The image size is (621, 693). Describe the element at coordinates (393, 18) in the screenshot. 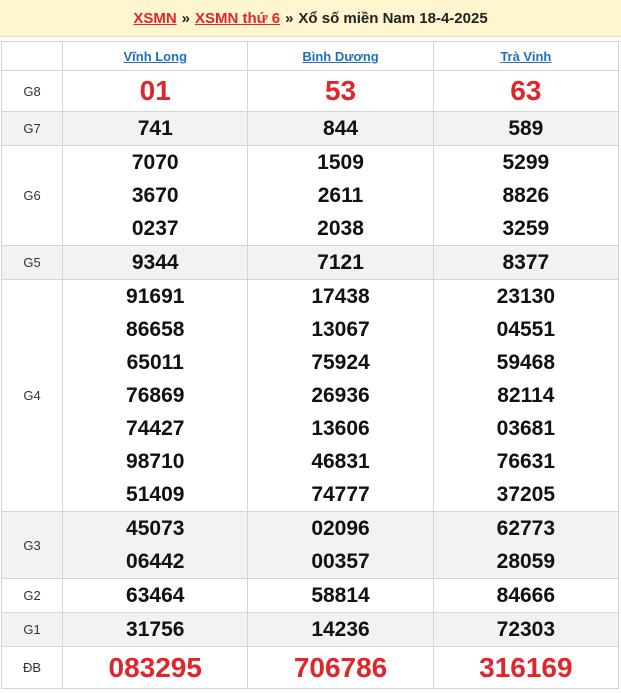

I see `page-title: Xổ số miền Nam 18-4-2025` at that location.